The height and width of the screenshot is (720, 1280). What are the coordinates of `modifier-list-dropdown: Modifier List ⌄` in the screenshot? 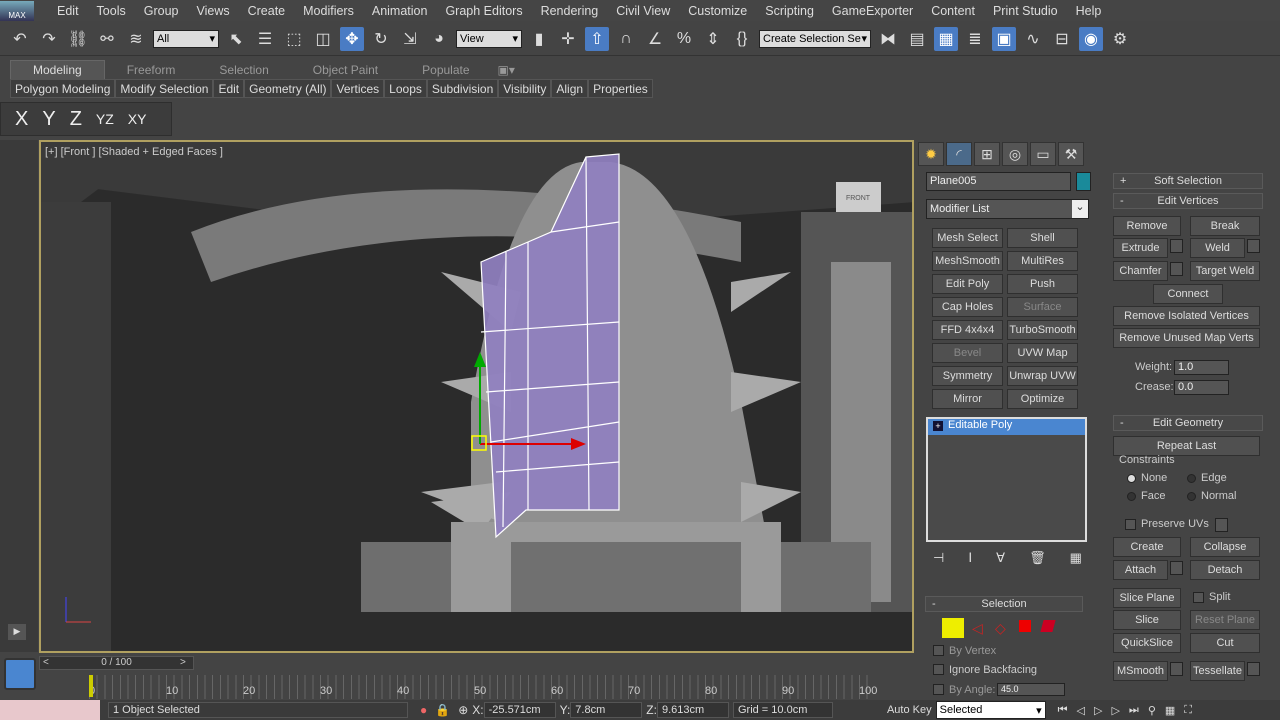 It's located at (1007, 209).